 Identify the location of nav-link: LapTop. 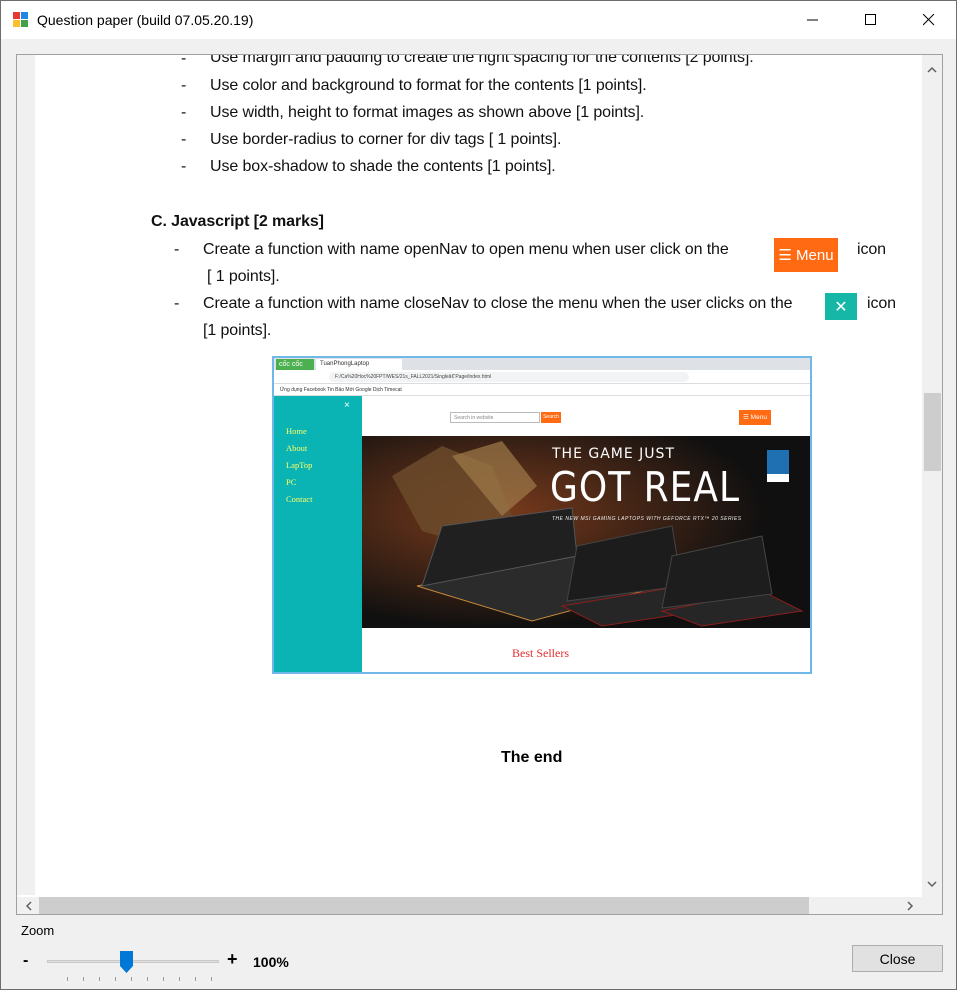
(299, 465).